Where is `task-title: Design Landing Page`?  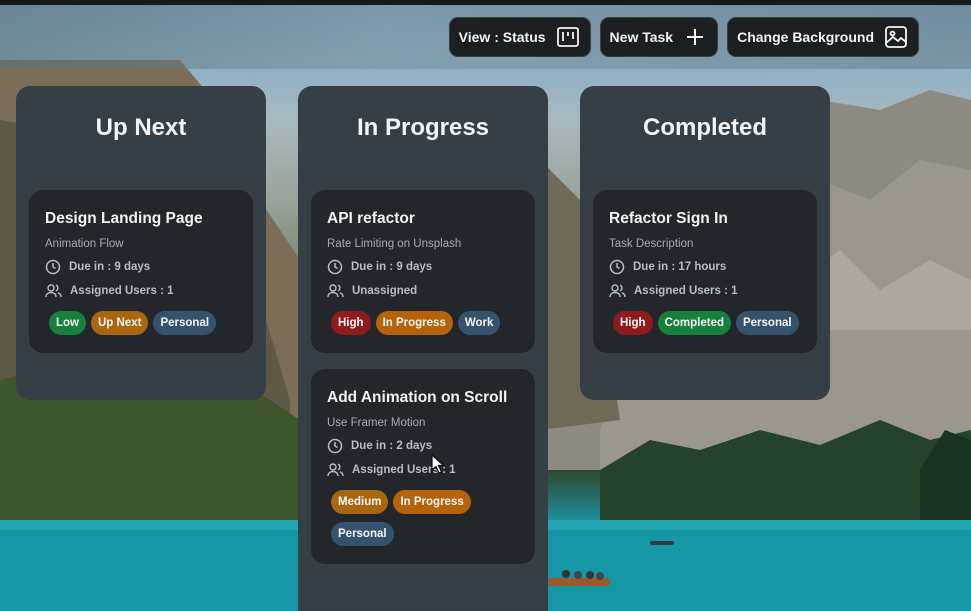 task-title: Design Landing Page is located at coordinates (124, 218).